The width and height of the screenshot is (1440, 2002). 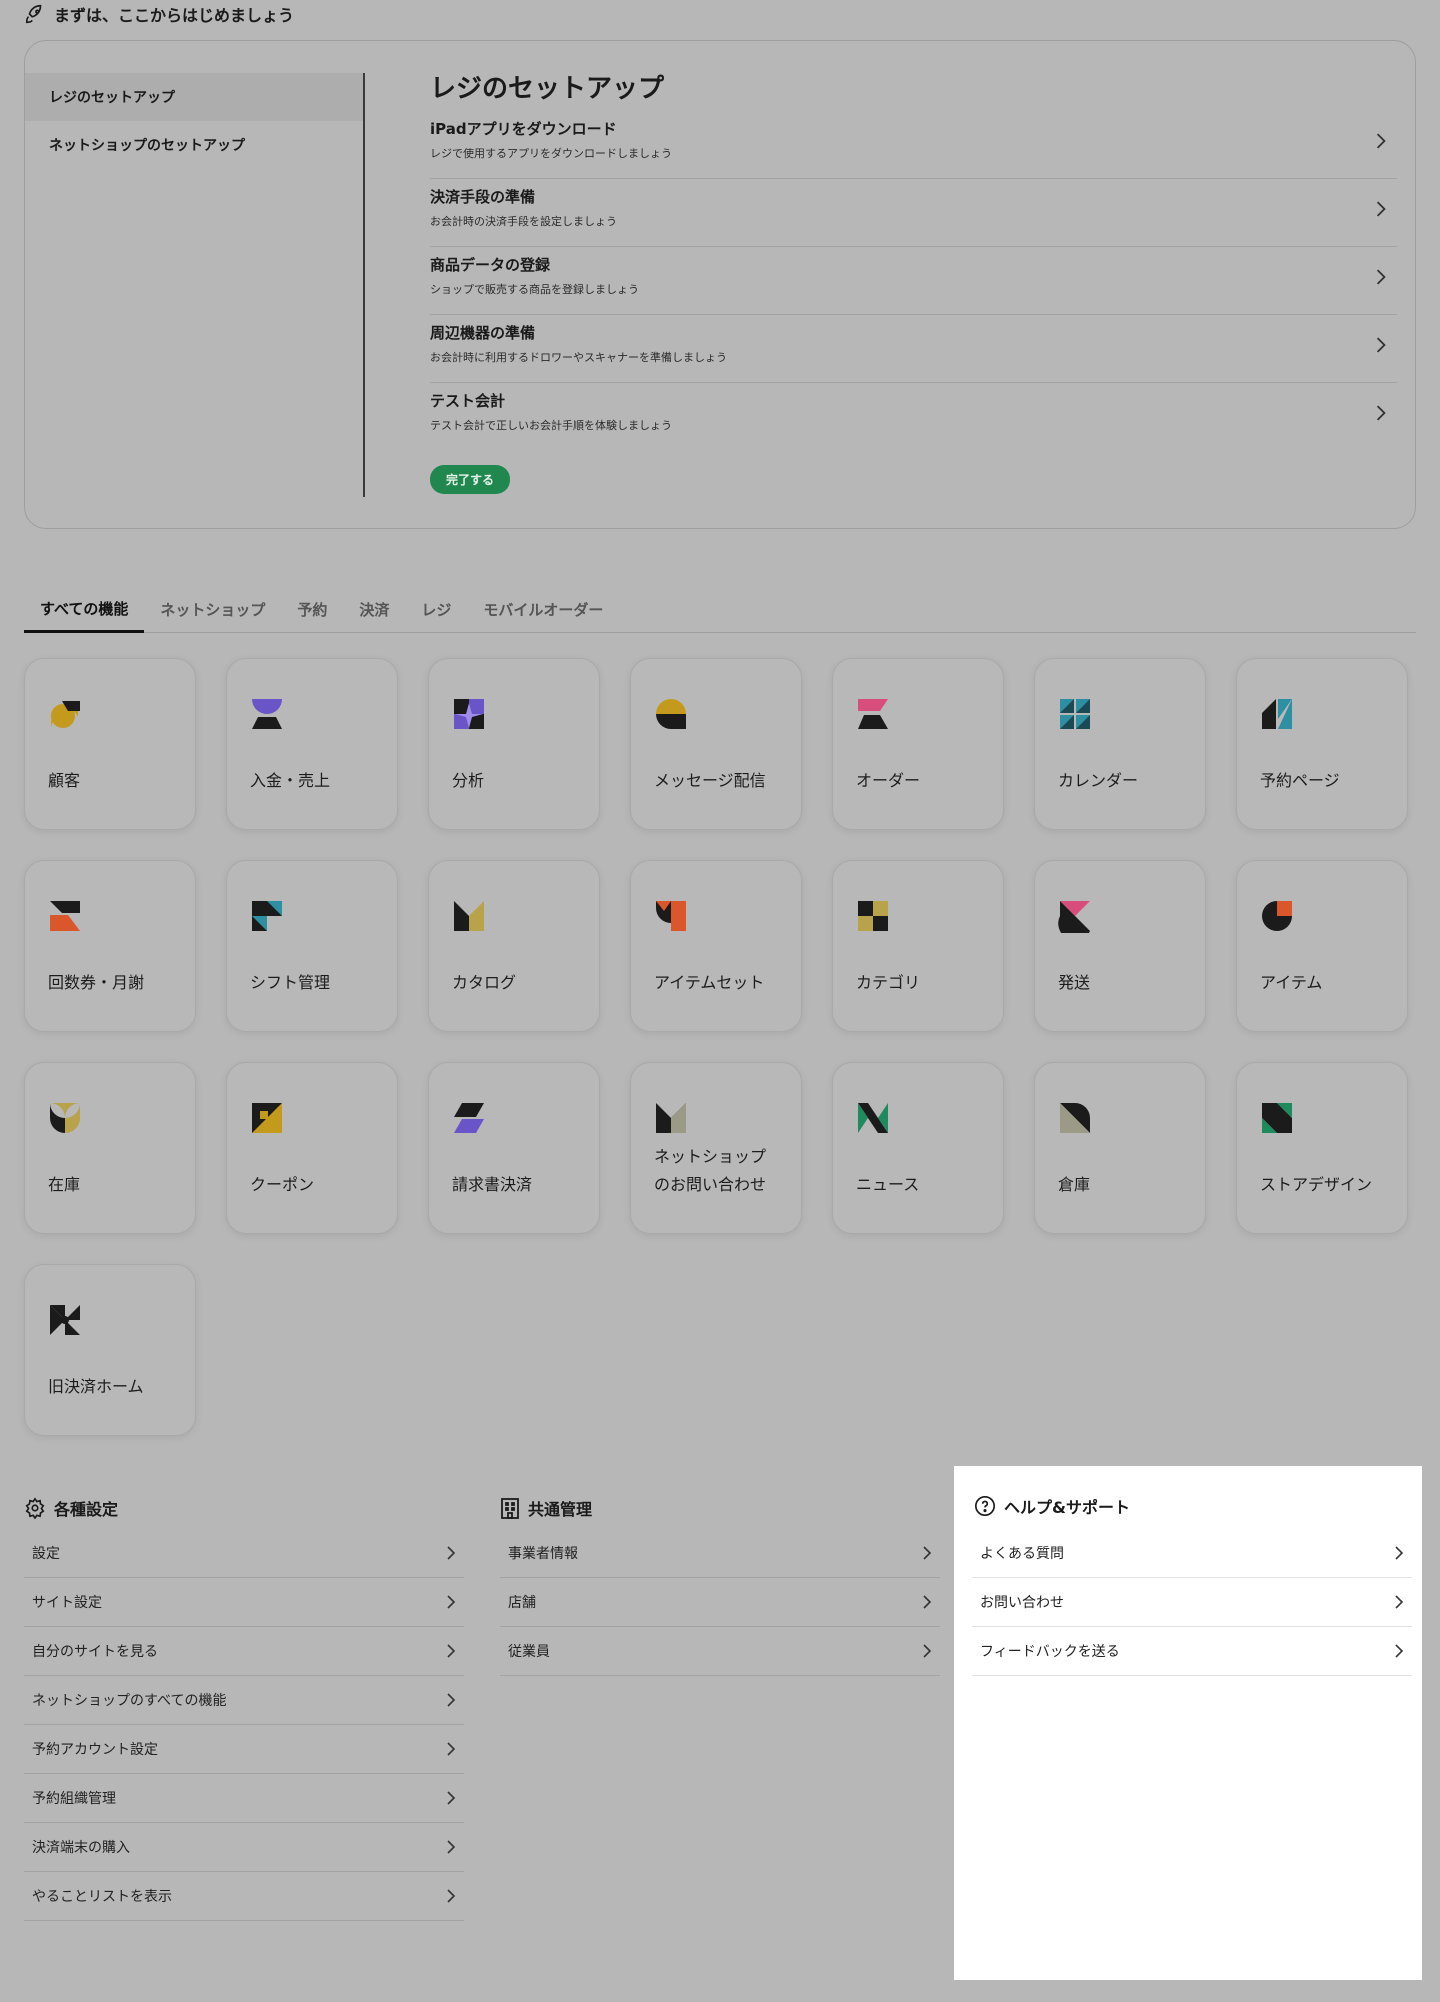 I want to click on getting-started-header: まずは、ここからはじめましょう, so click(x=159, y=14).